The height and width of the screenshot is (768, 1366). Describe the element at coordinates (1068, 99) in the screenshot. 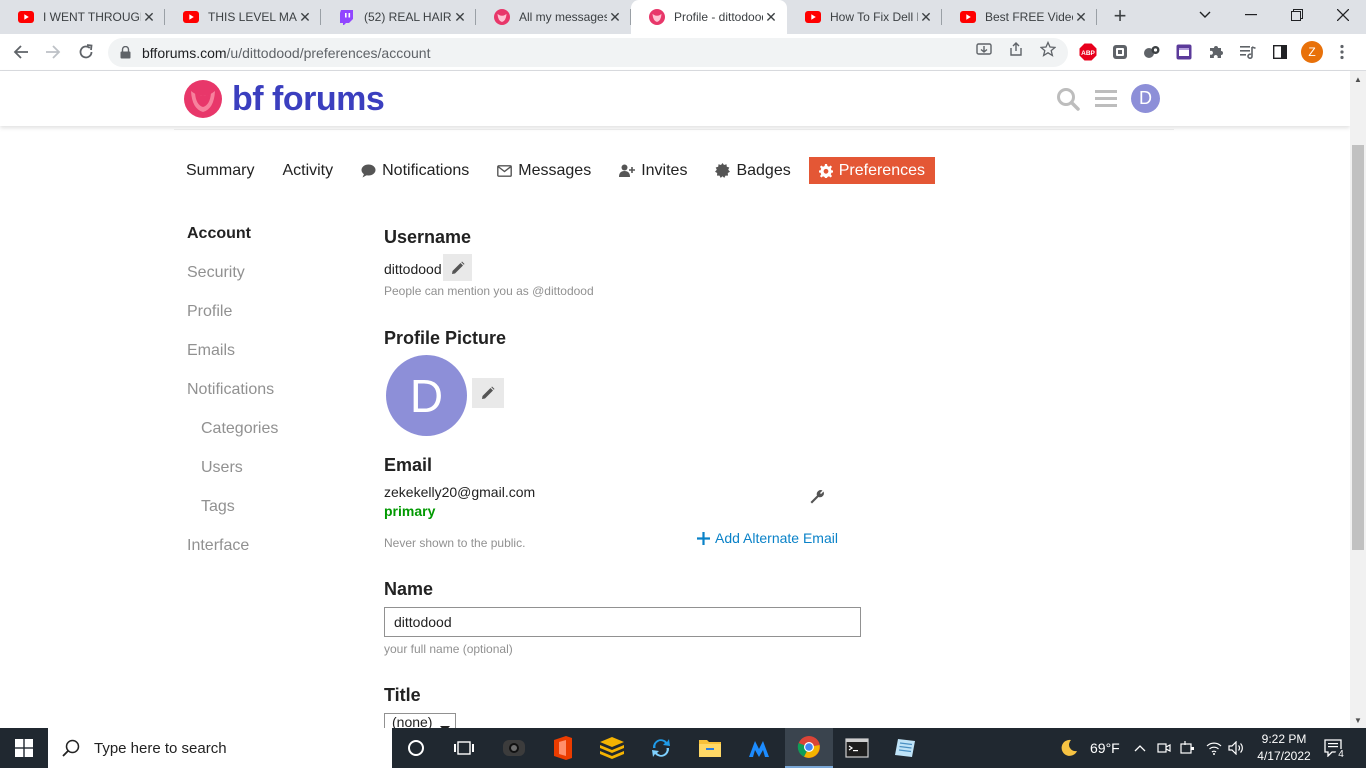

I see `search-icon` at that location.